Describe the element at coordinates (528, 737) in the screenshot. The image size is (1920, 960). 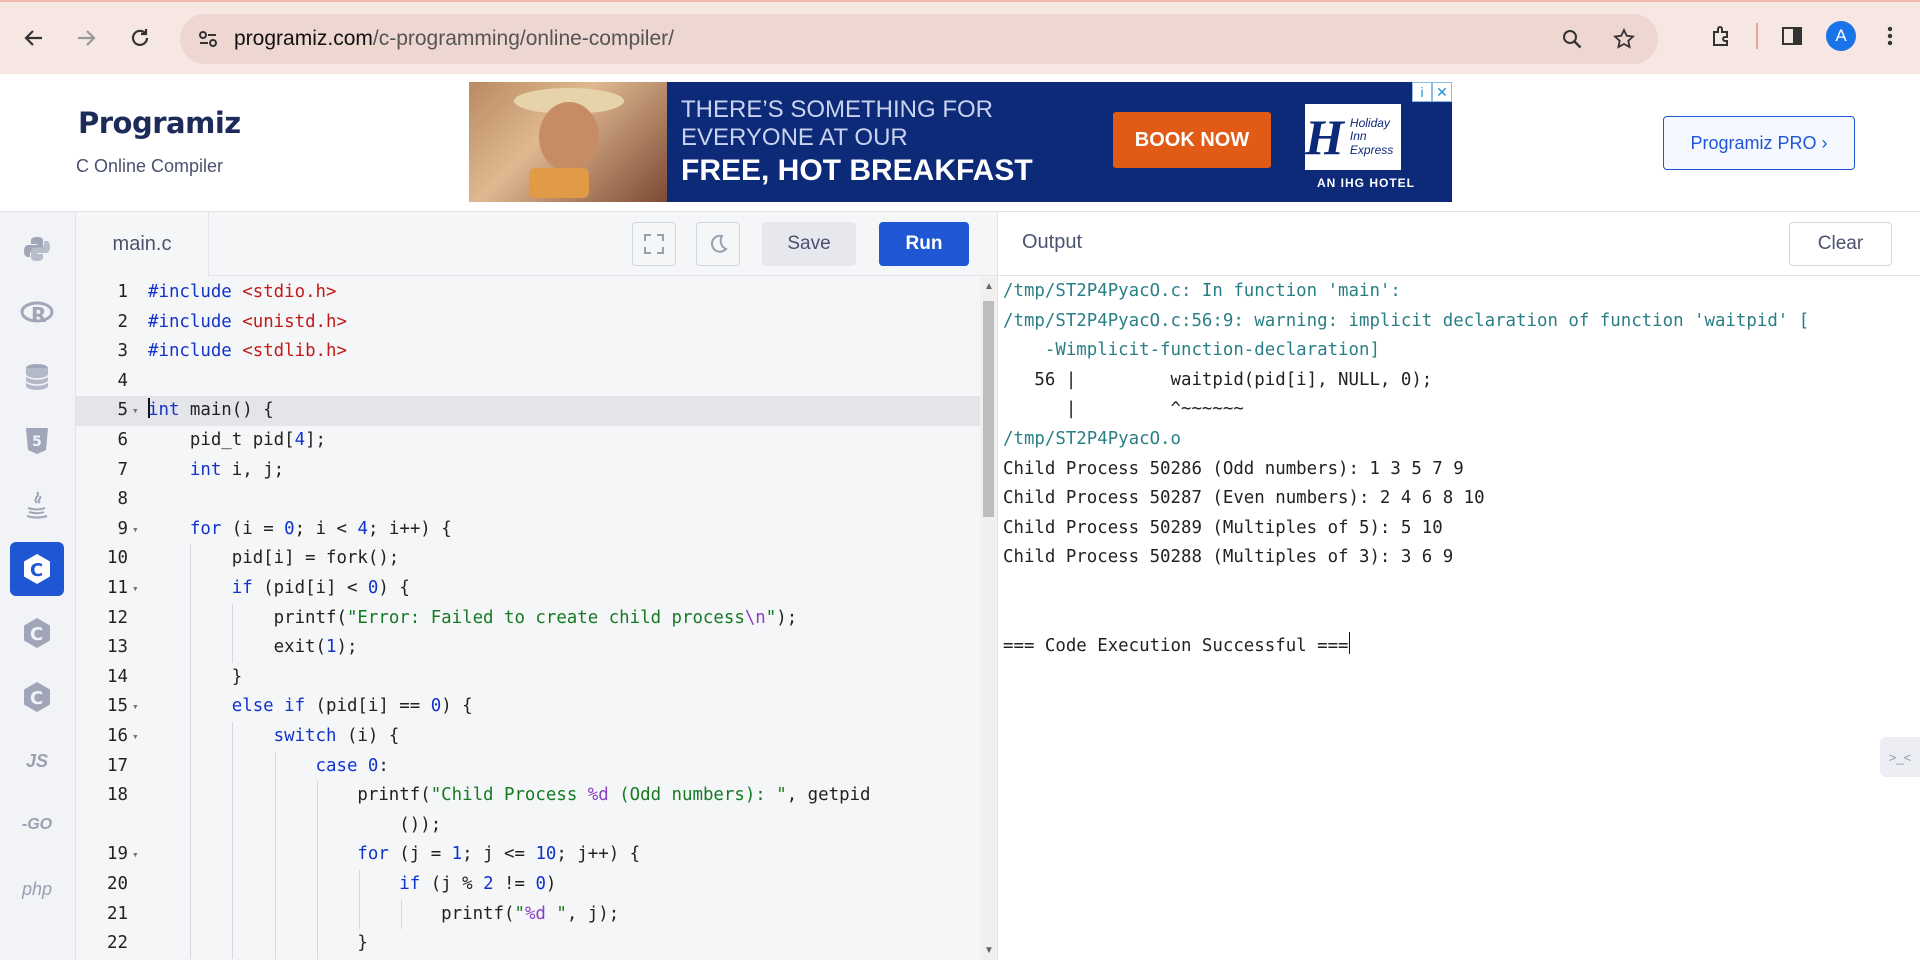
I see `code-line: 16 ▾ switch (i) {` at that location.